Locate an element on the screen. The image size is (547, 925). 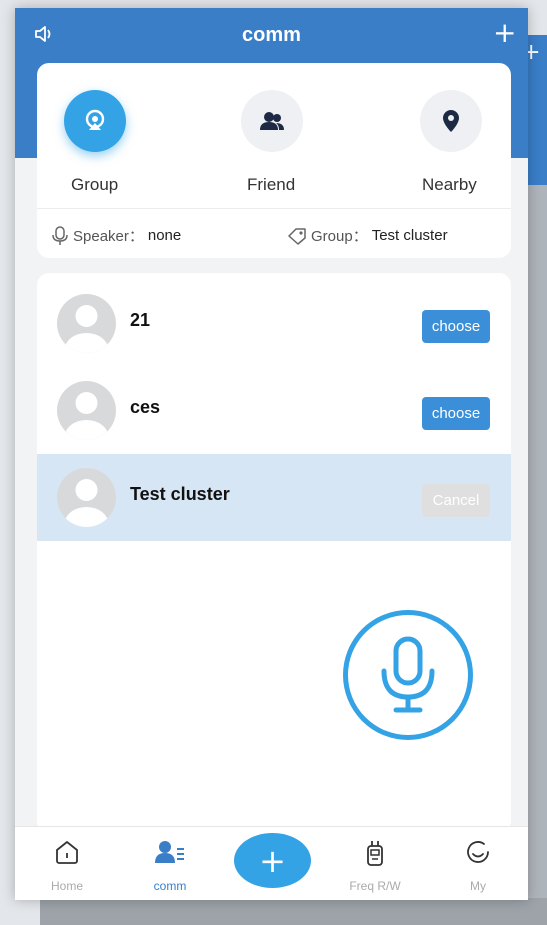
nav-home: Home is located at coordinates (67, 863).